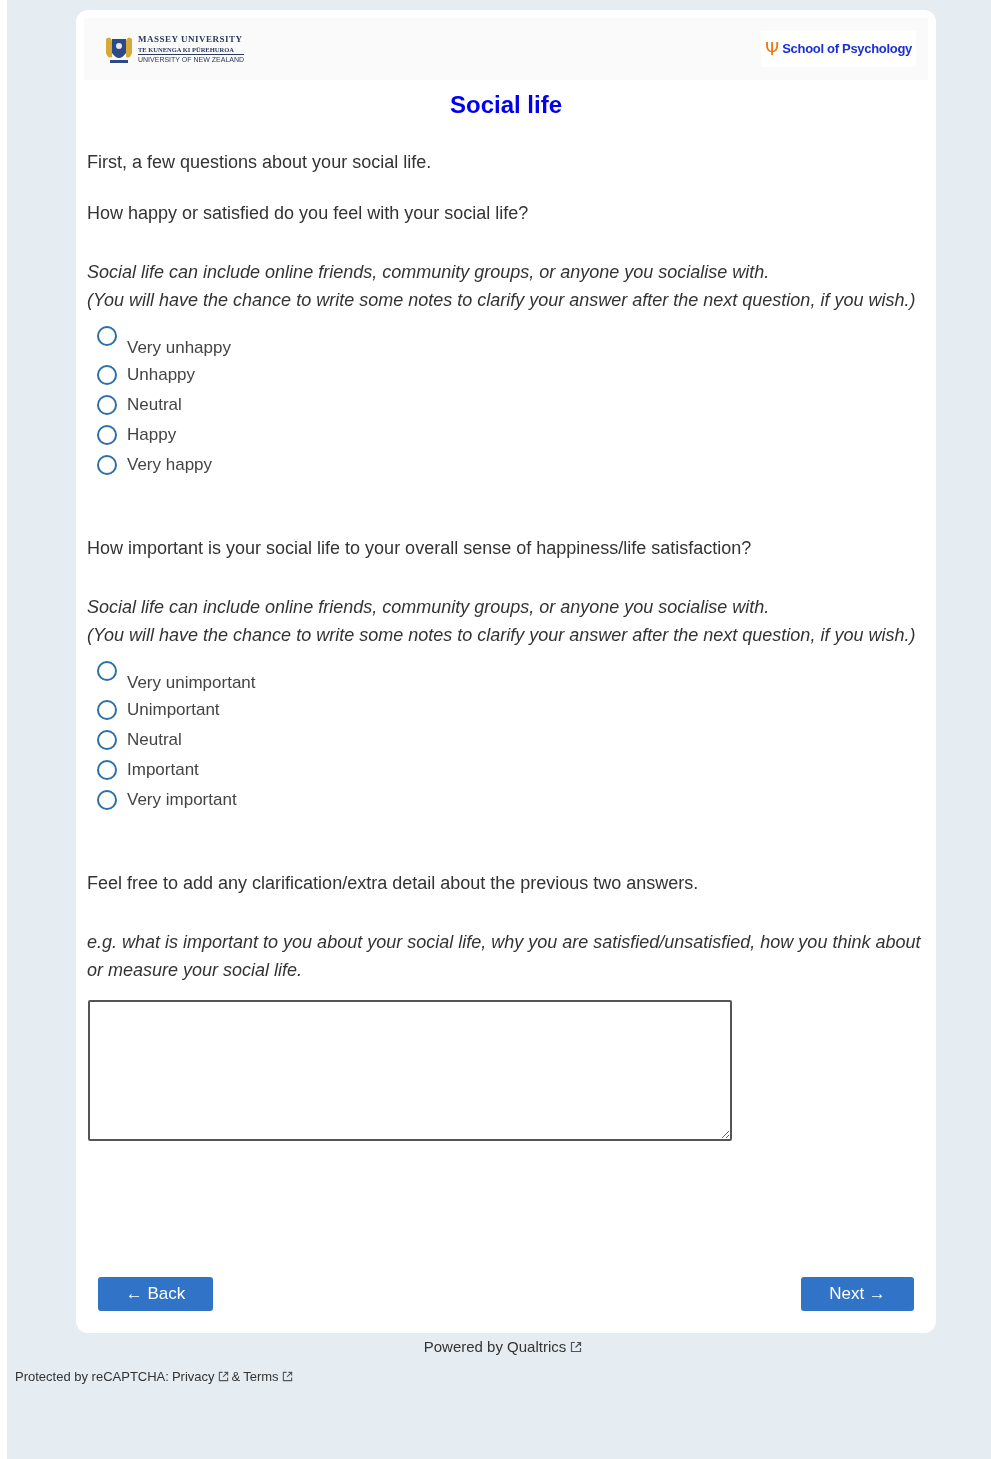  What do you see at coordinates (260, 162) in the screenshot?
I see `intro-text: First, a few questions about your social life.` at bounding box center [260, 162].